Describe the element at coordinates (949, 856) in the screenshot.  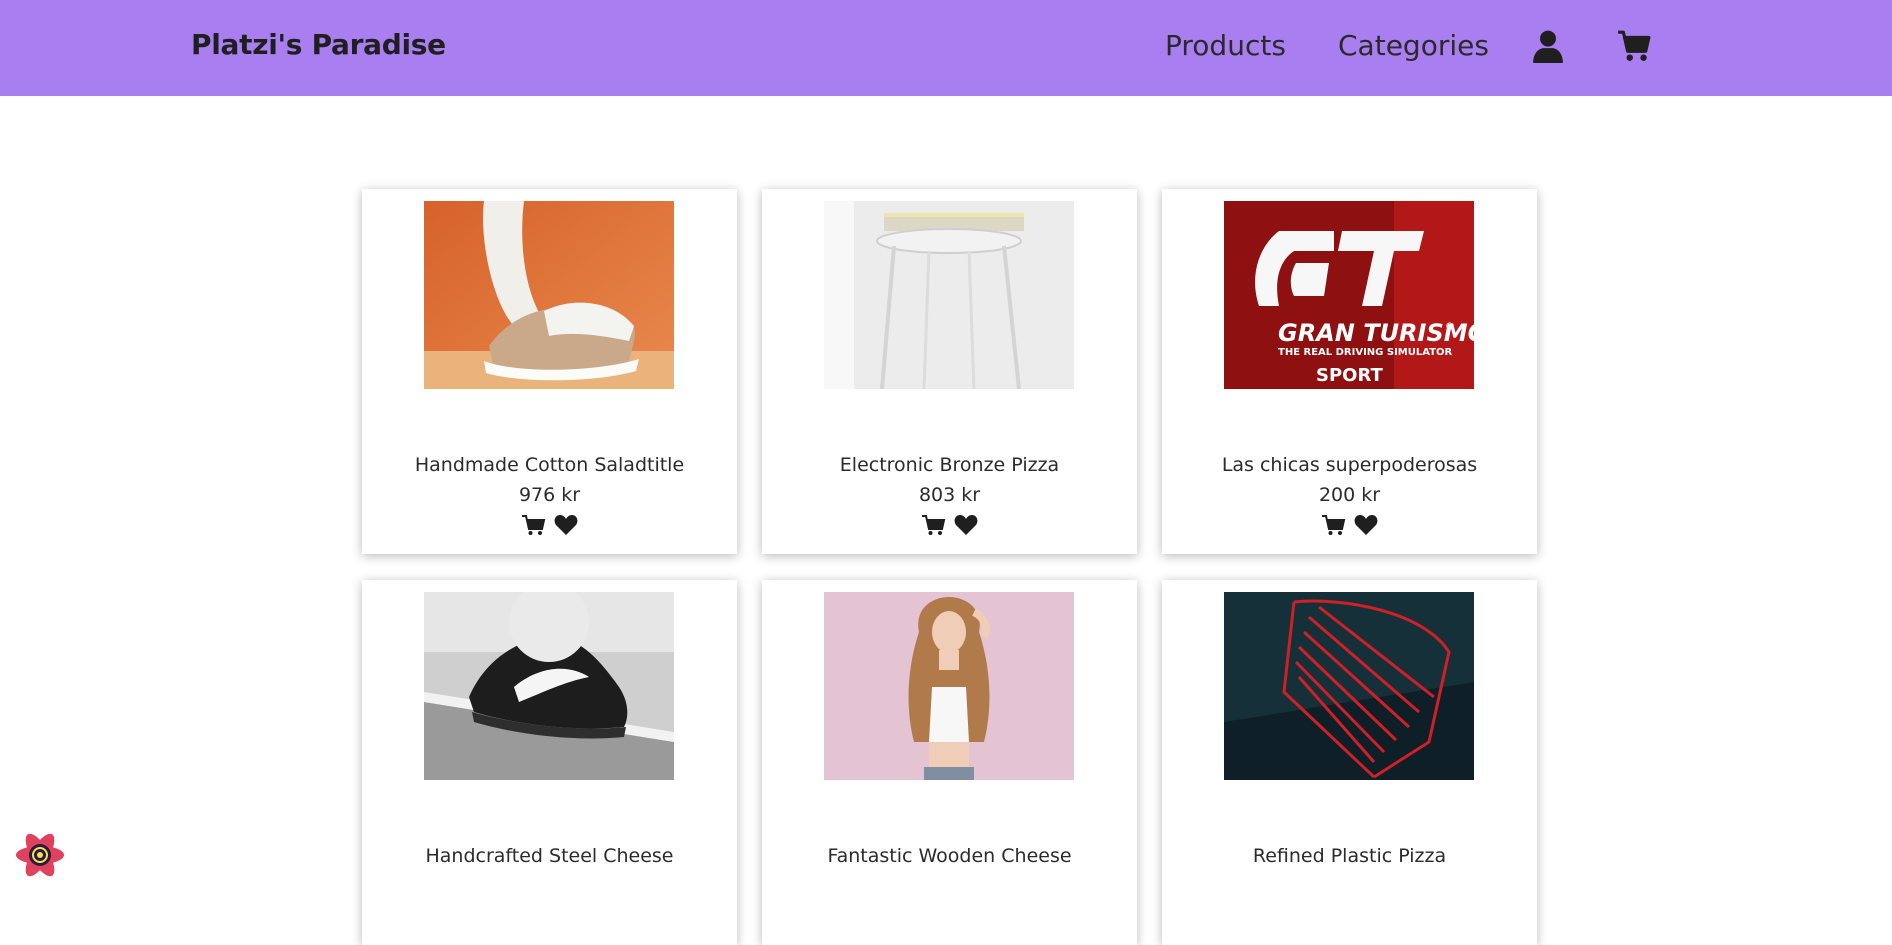
I see `product-title: Fantastic Wooden Cheese` at that location.